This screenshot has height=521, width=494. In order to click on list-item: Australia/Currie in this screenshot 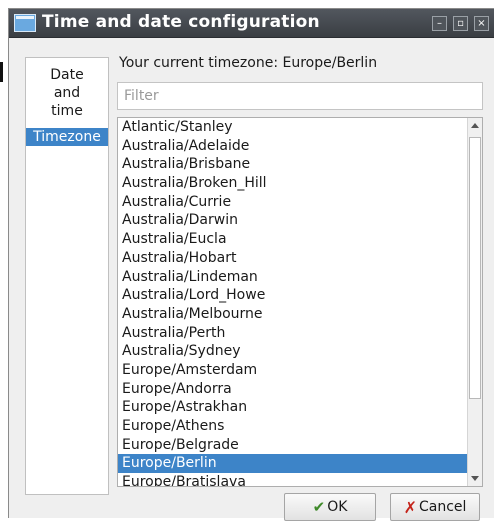, I will do `click(293, 202)`.